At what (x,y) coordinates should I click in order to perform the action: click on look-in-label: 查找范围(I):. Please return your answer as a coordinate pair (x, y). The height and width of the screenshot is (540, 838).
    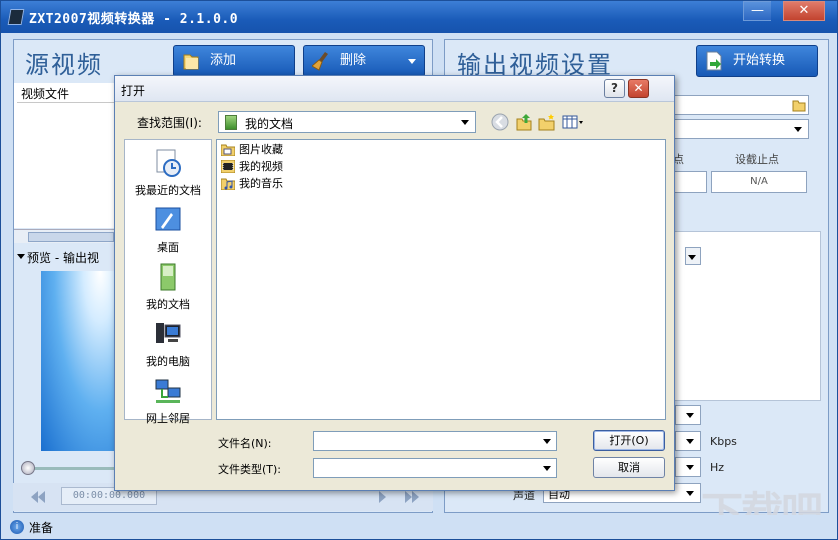
    Looking at the image, I should click on (169, 123).